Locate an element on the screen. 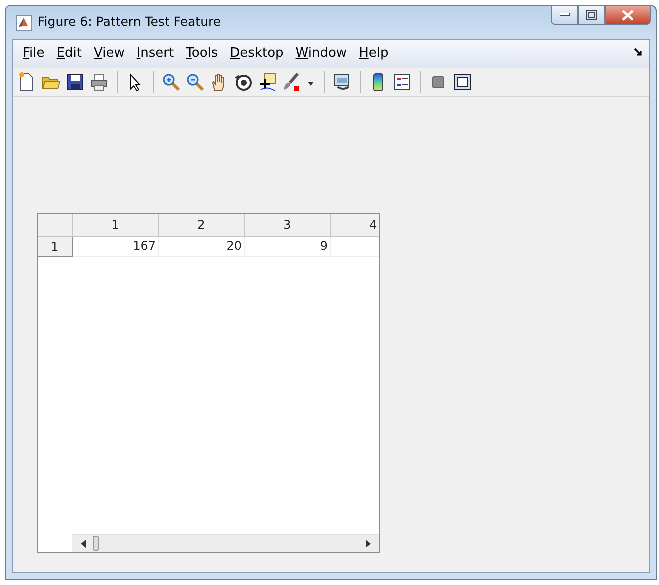 The width and height of the screenshot is (659, 585). printer-icon is located at coordinates (99, 82).